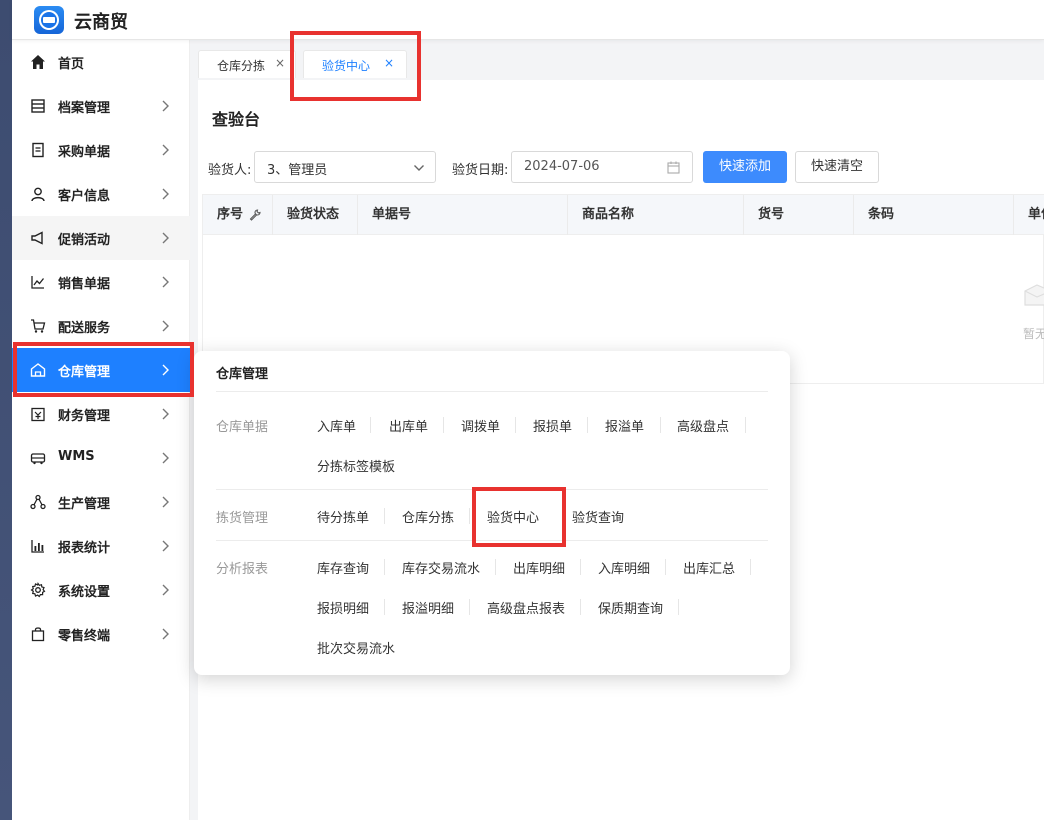 The width and height of the screenshot is (1044, 820). What do you see at coordinates (6, 410) in the screenshot?
I see `desktop-edge` at bounding box center [6, 410].